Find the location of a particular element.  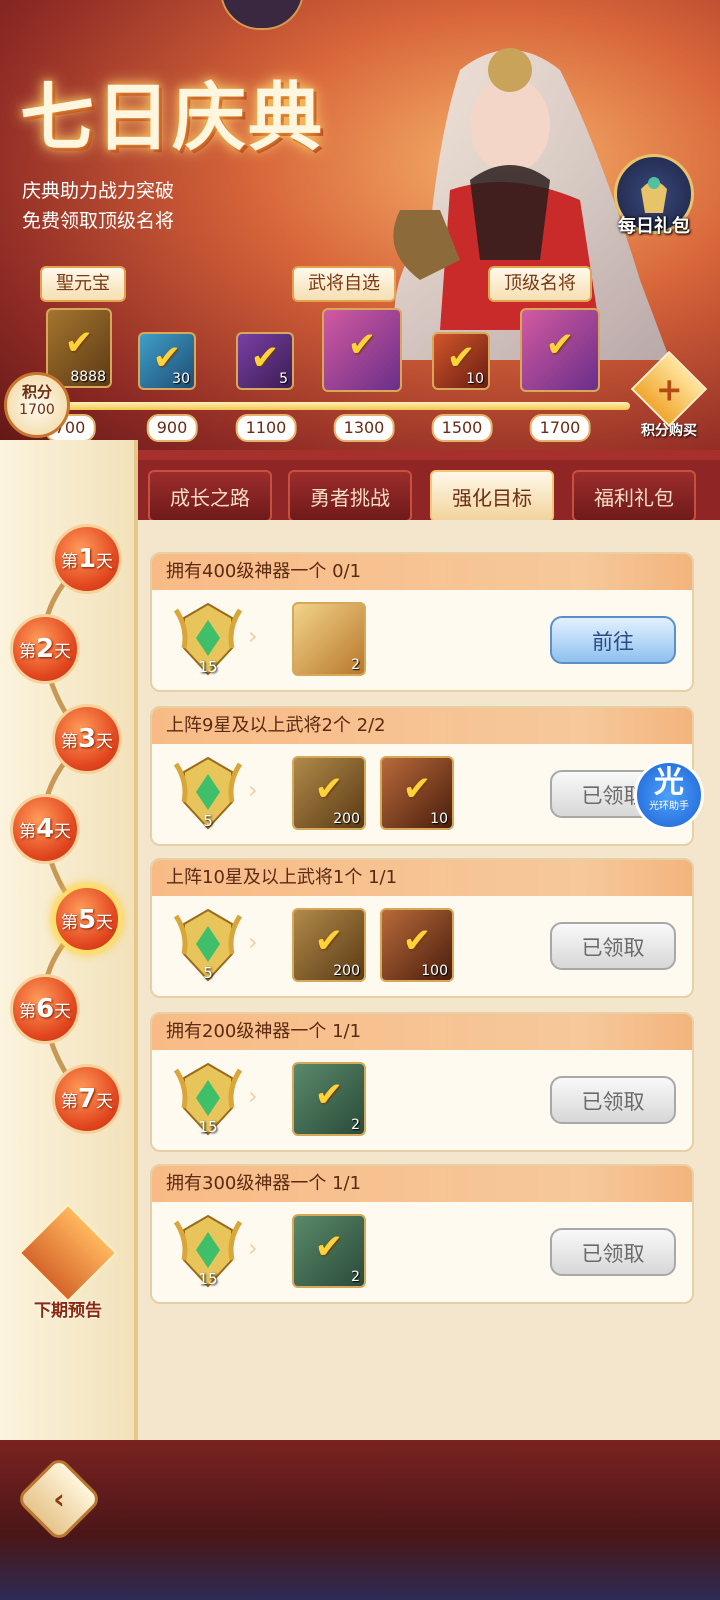

points-progress-bar is located at coordinates (345, 406).